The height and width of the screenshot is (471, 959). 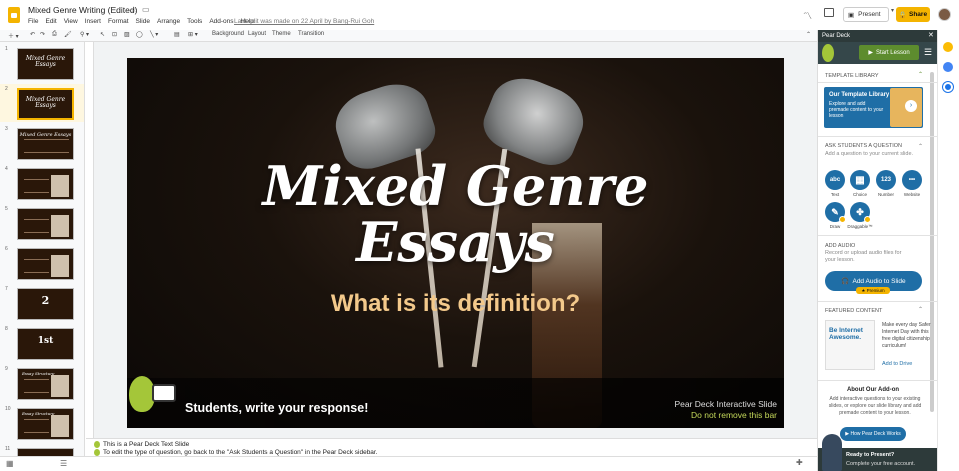 What do you see at coordinates (850, 345) in the screenshot?
I see `be-internet-awesome-image: Be Internet Awesome.` at bounding box center [850, 345].